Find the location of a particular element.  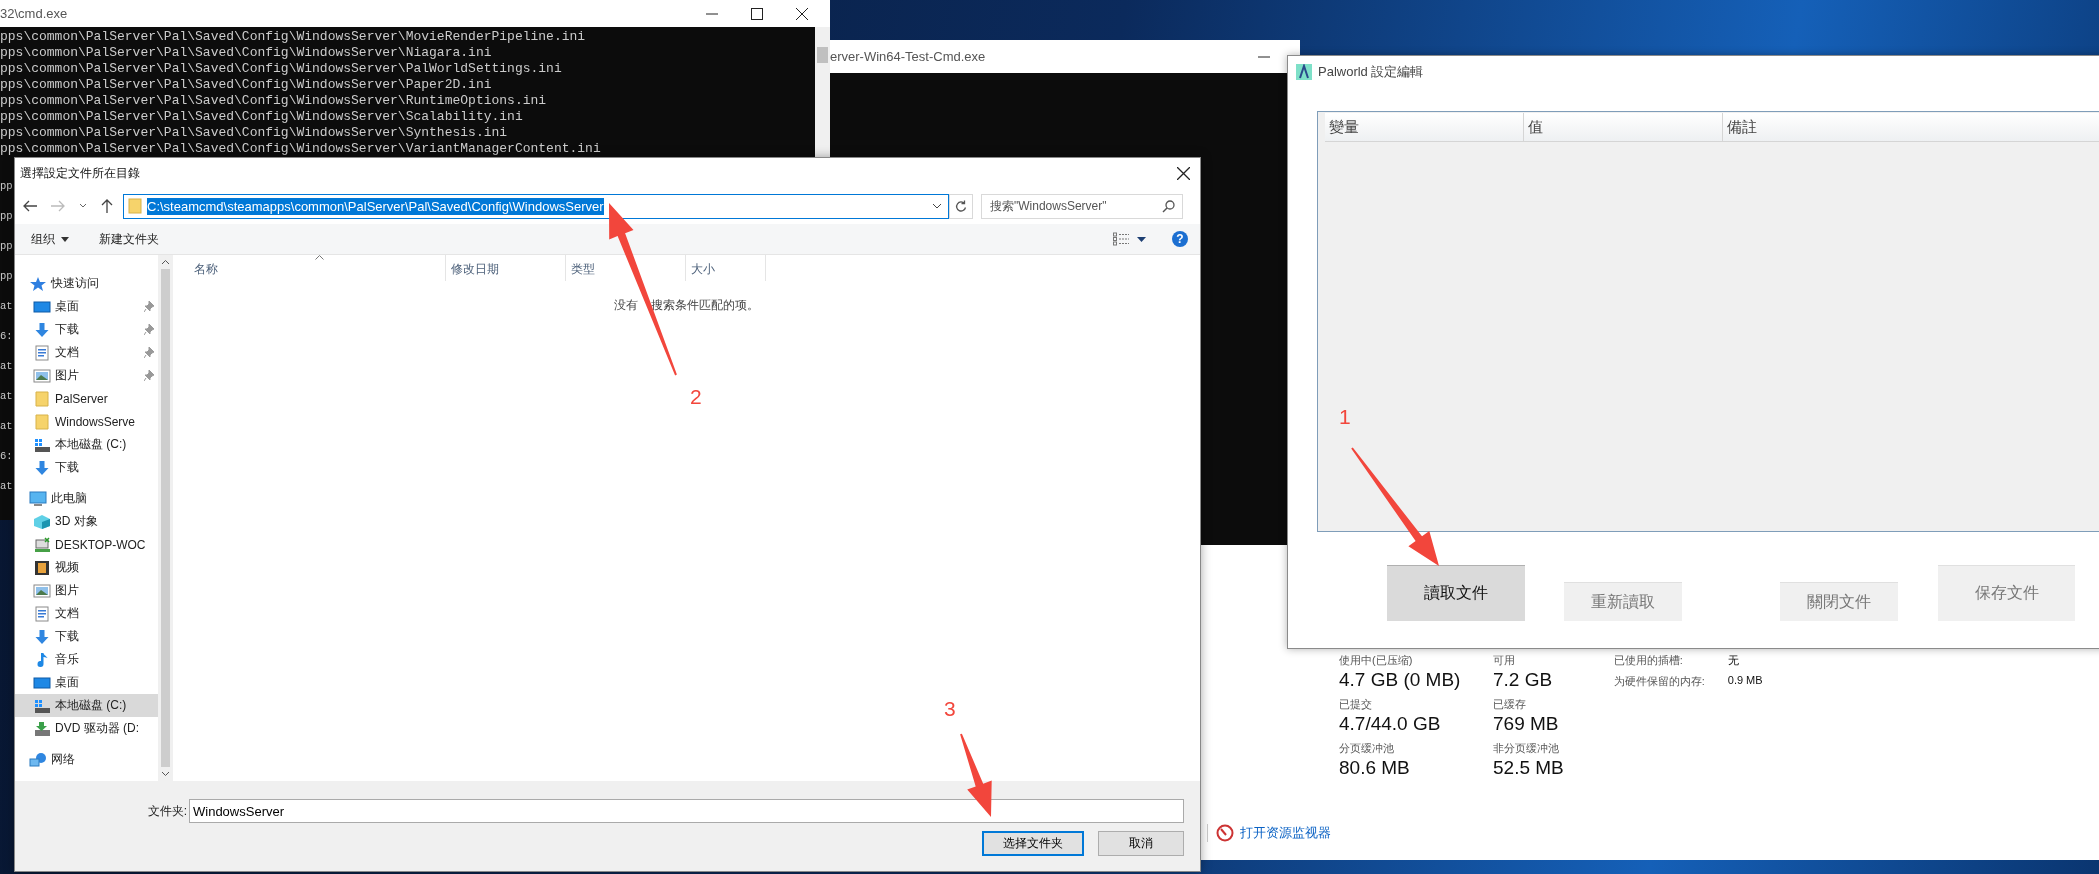

disc-drive-icon is located at coordinates (42, 728).